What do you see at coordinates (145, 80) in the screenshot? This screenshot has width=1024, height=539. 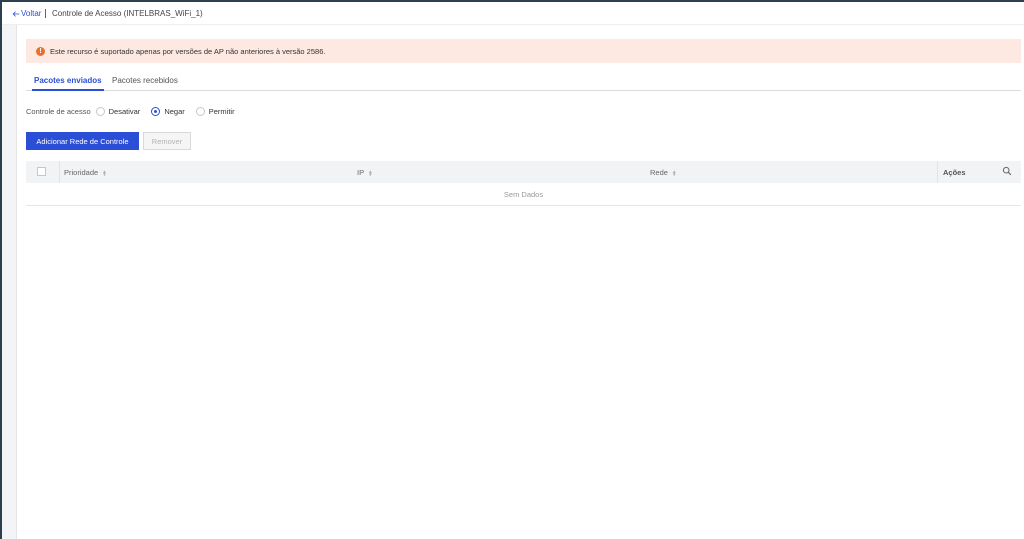 I see `tab-received-packets: Pacotes recebidos` at bounding box center [145, 80].